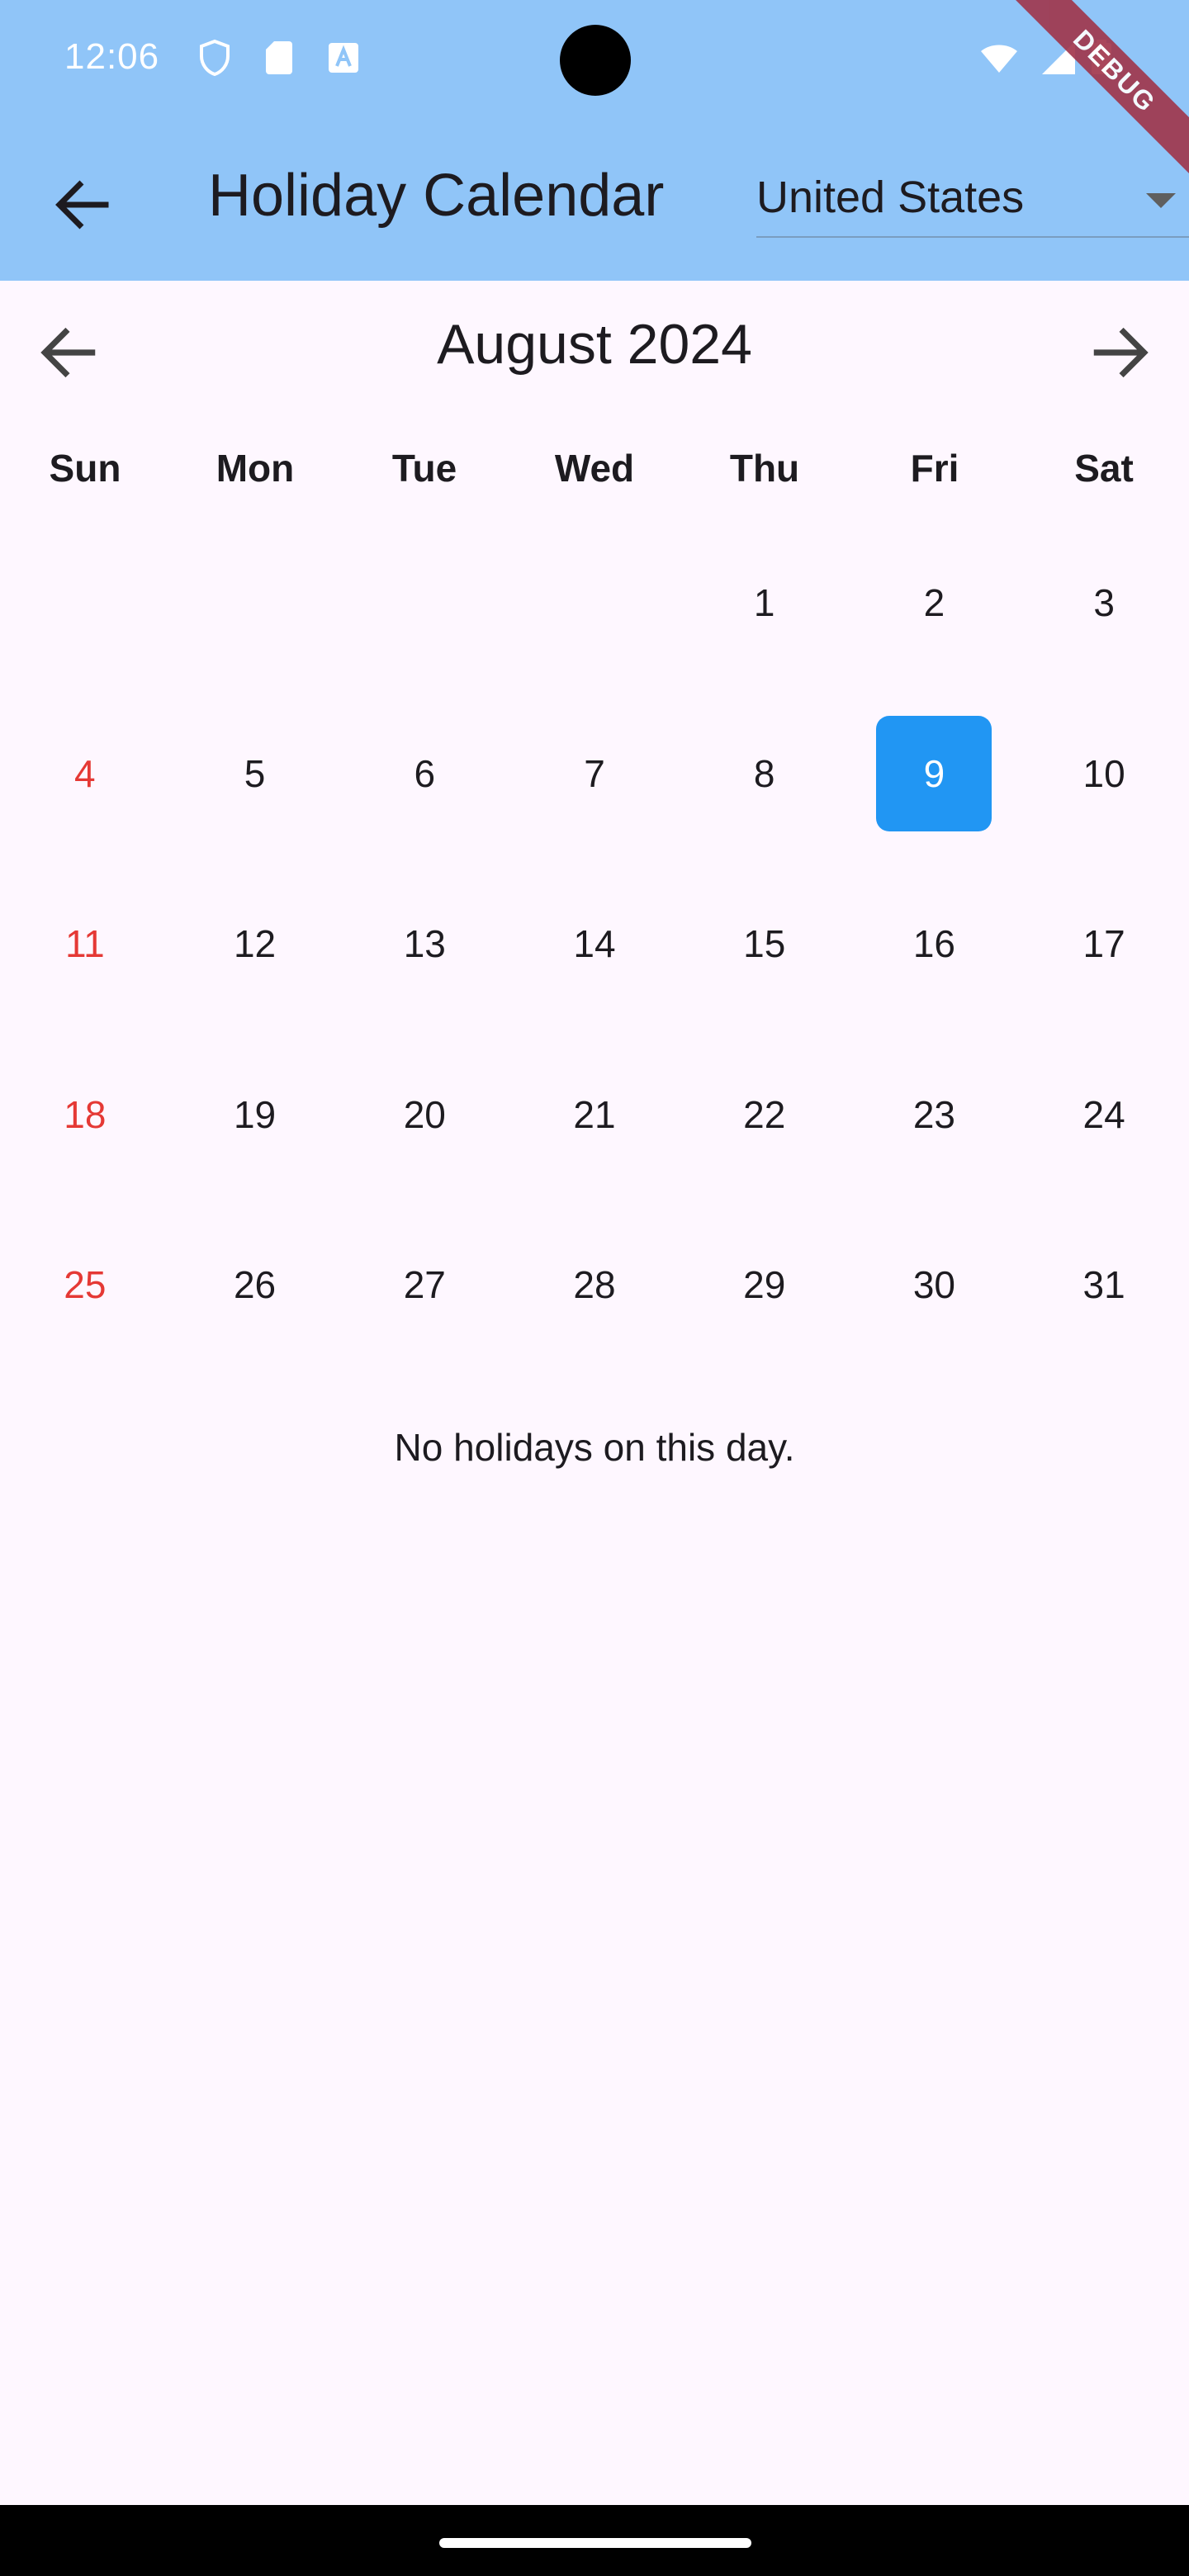 The height and width of the screenshot is (2576, 1189). I want to click on calendar-day: 20, so click(424, 1114).